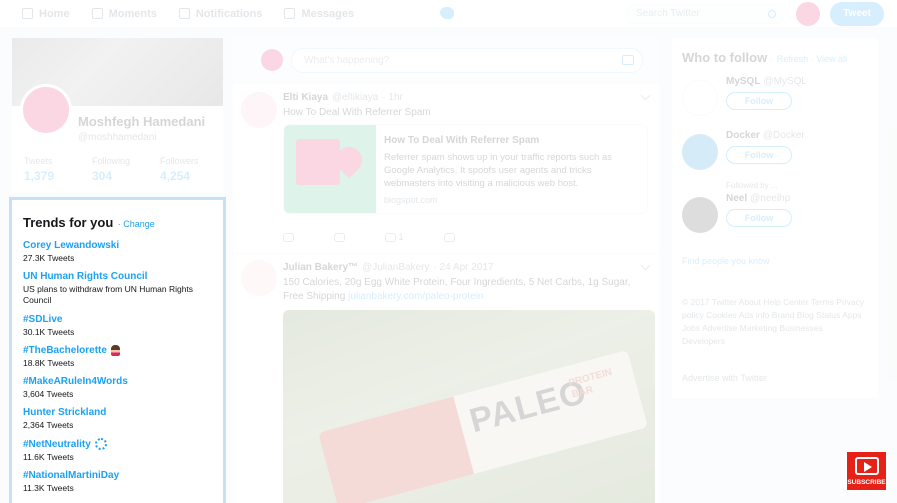  Describe the element at coordinates (123, 325) in the screenshot. I see `trend-item: #SDLive 30.1K Tweets` at that location.